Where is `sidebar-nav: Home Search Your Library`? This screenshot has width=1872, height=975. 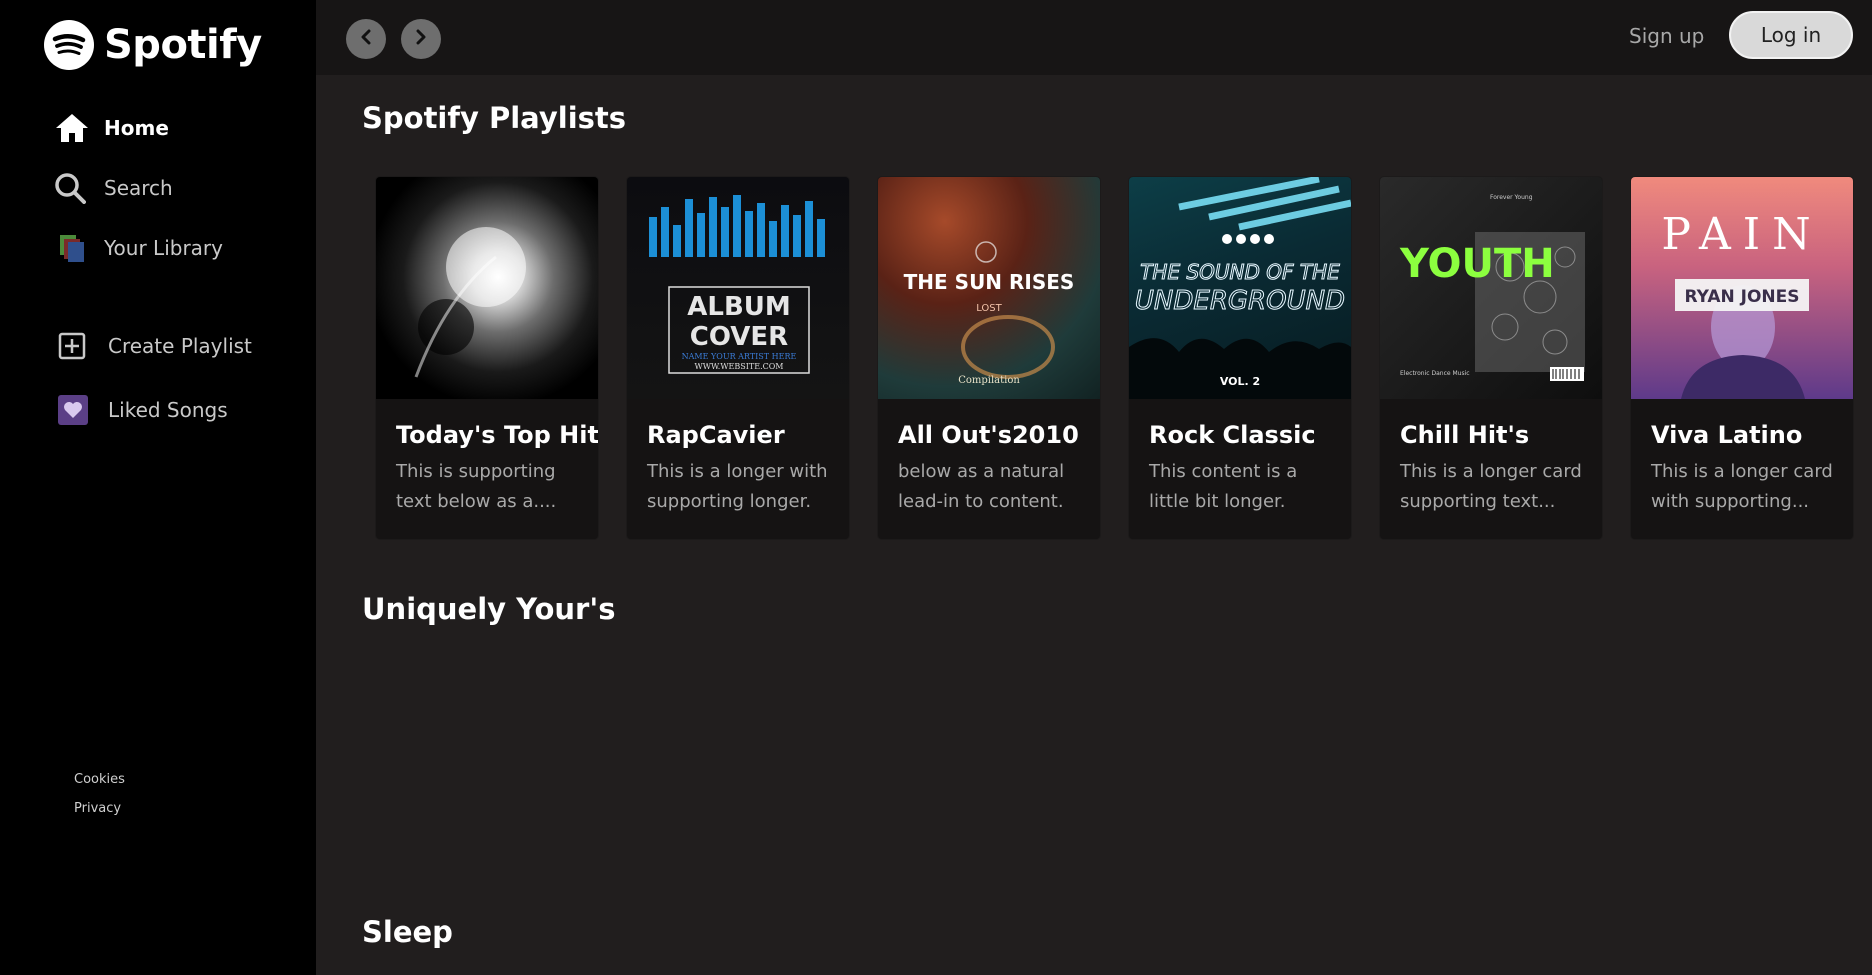 sidebar-nav: Home Search Your Library is located at coordinates (138, 198).